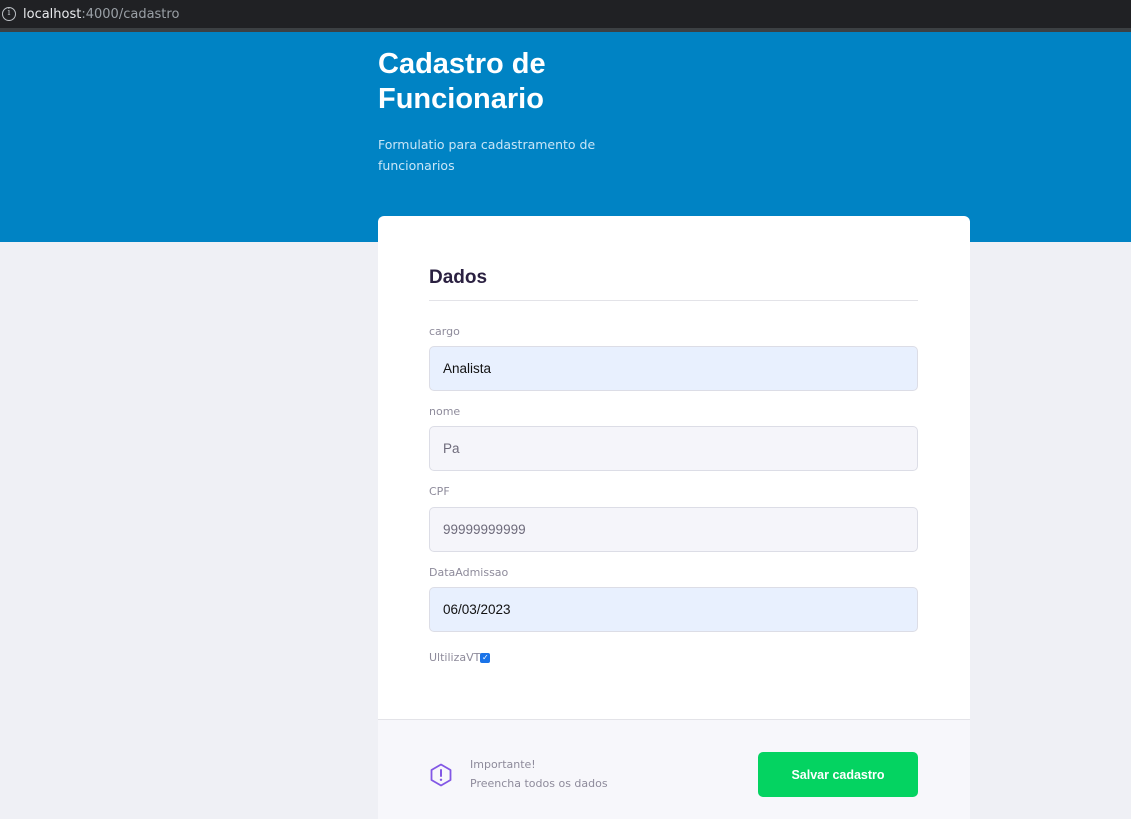 The height and width of the screenshot is (819, 1131). Describe the element at coordinates (444, 331) in the screenshot. I see `cargo-label: cargo` at that location.